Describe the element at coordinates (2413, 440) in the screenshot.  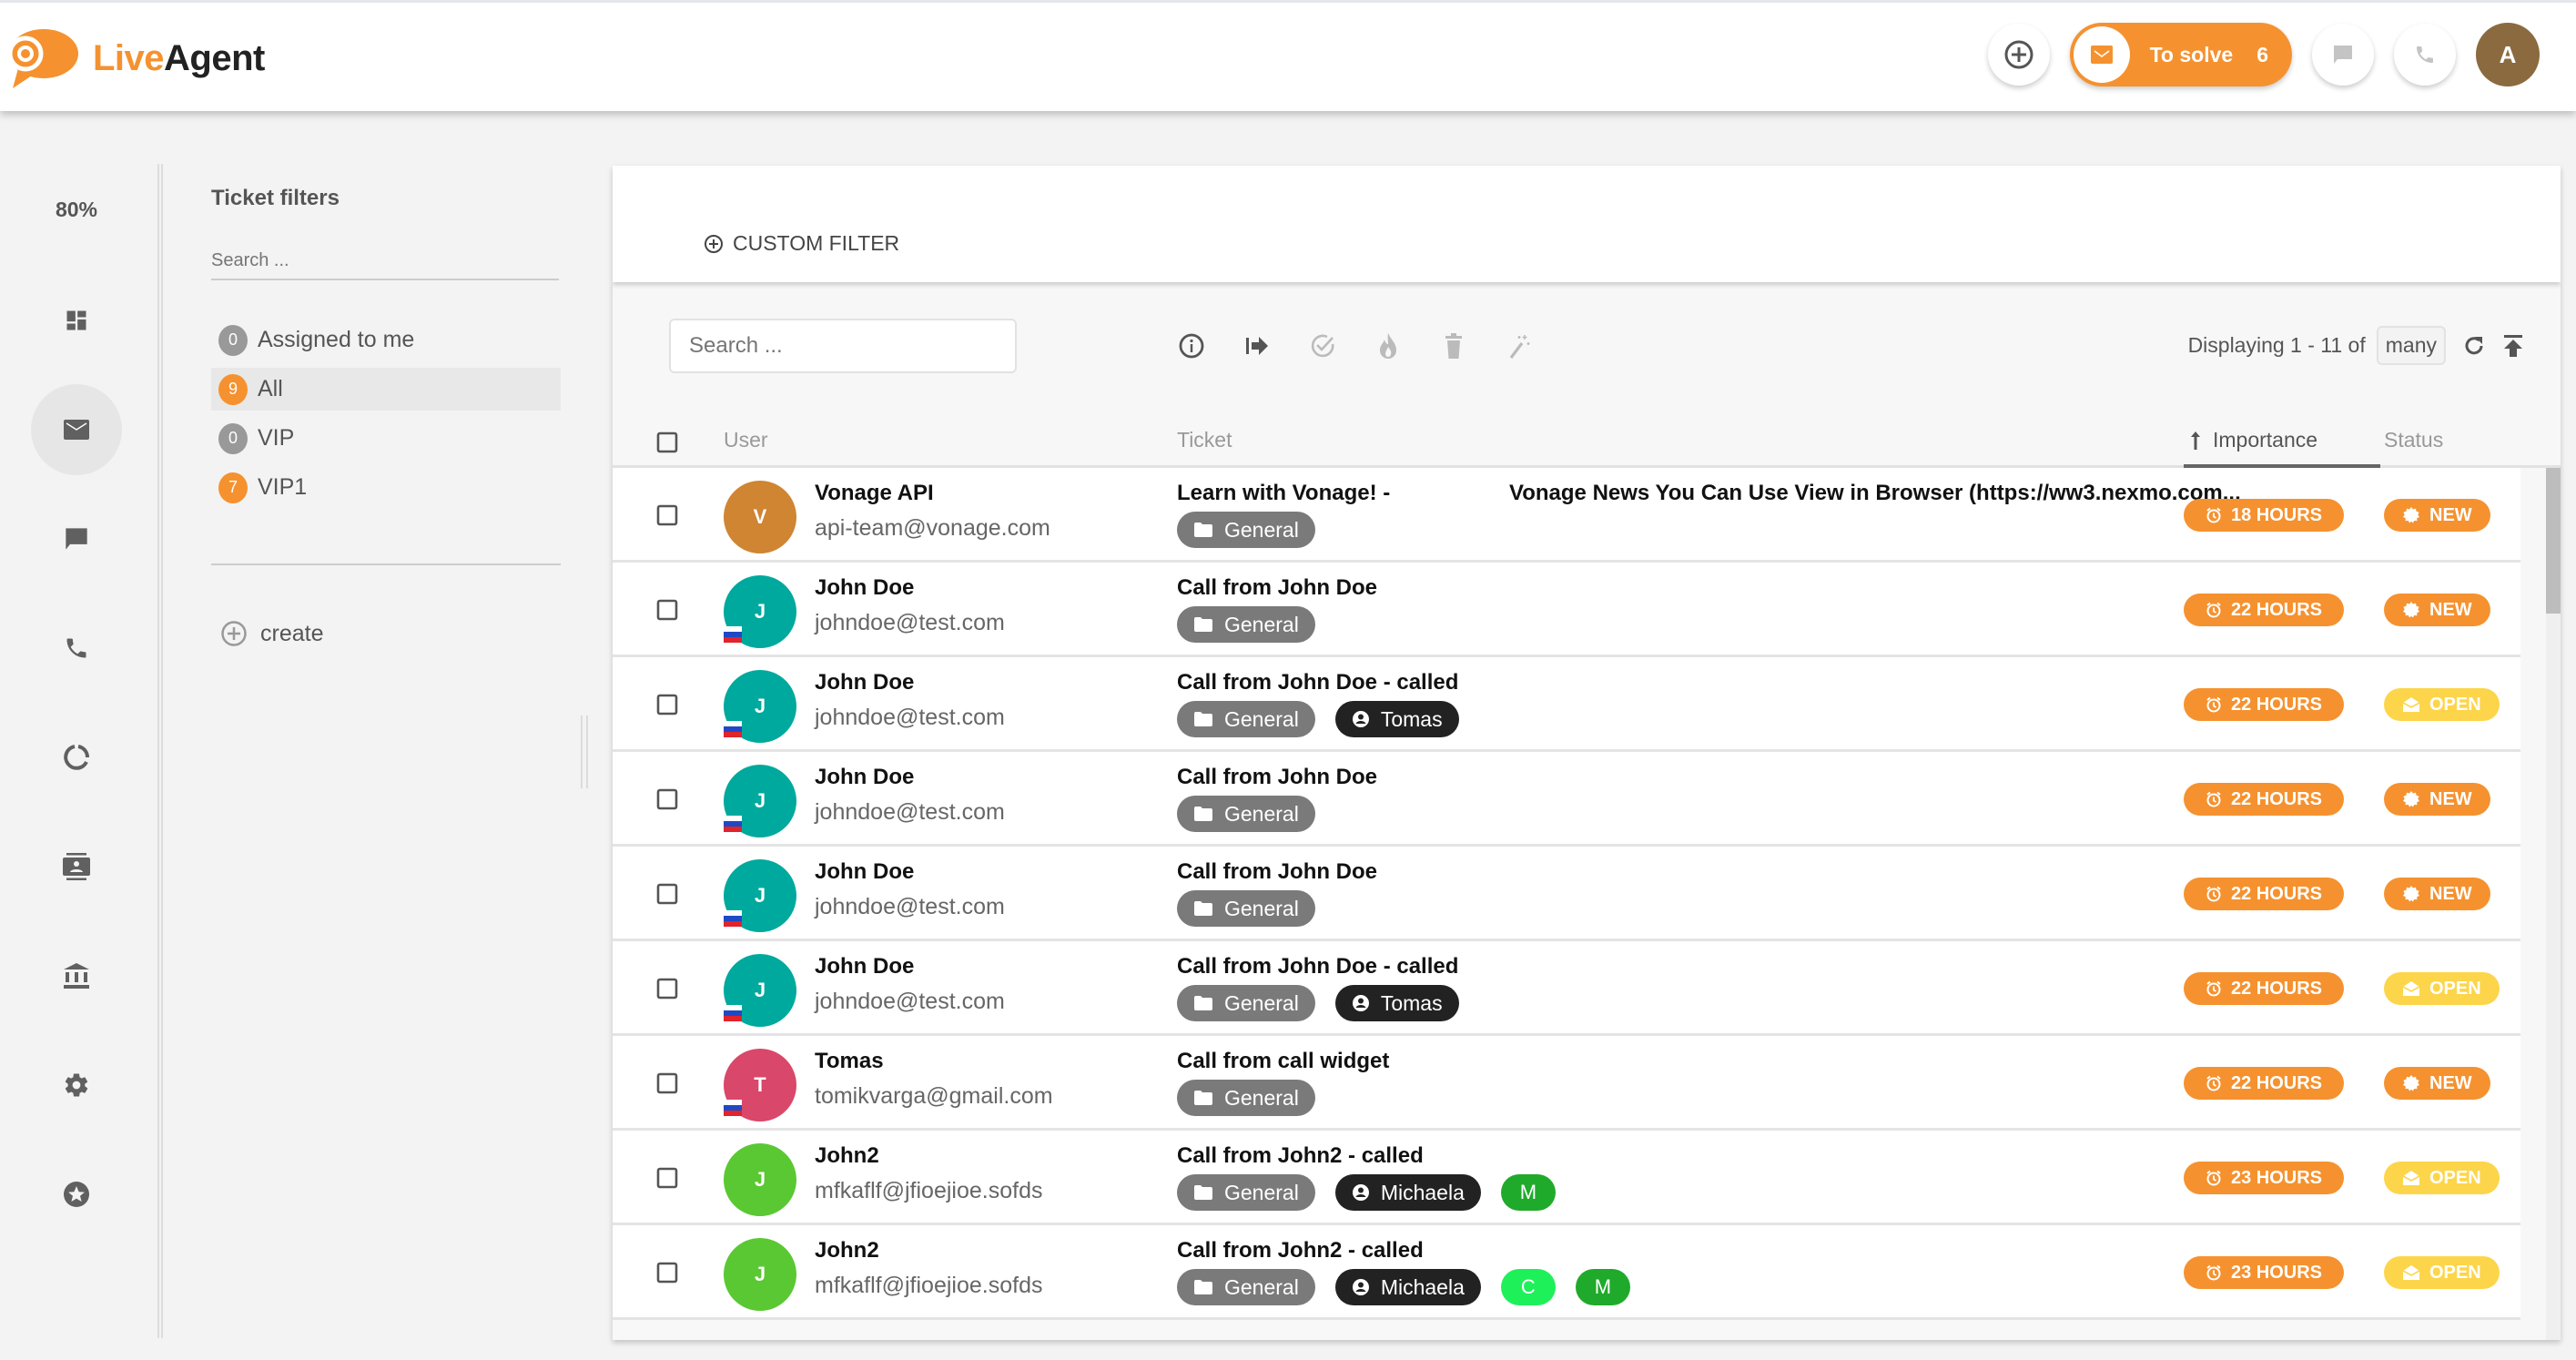
I see `column-header-status: Status` at that location.